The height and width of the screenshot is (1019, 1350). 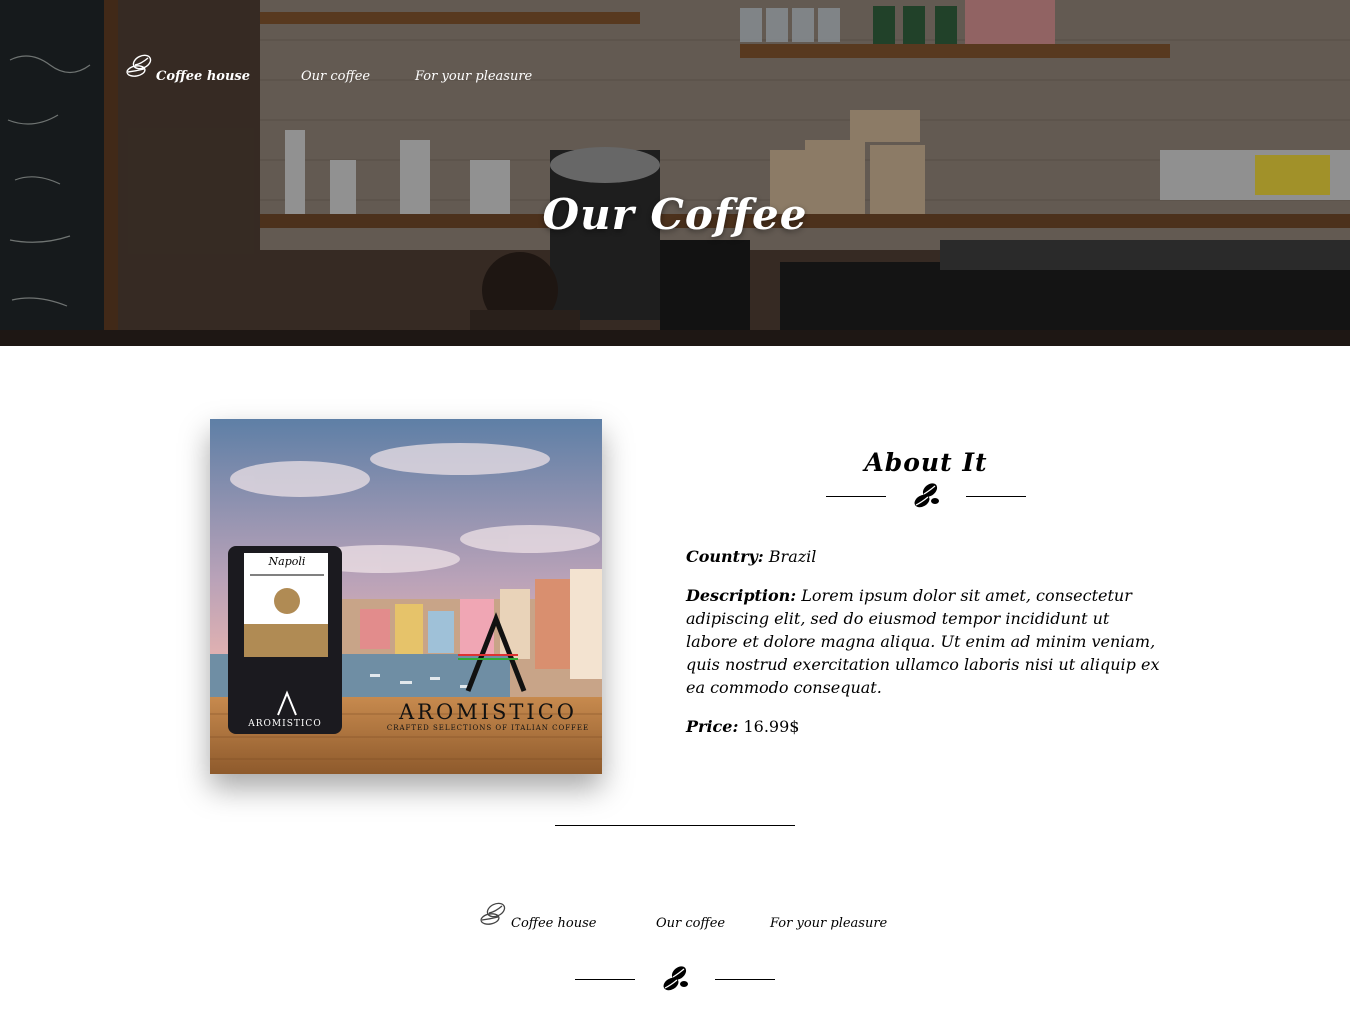 What do you see at coordinates (926, 556) in the screenshot?
I see `country-row: Country: Brazil` at bounding box center [926, 556].